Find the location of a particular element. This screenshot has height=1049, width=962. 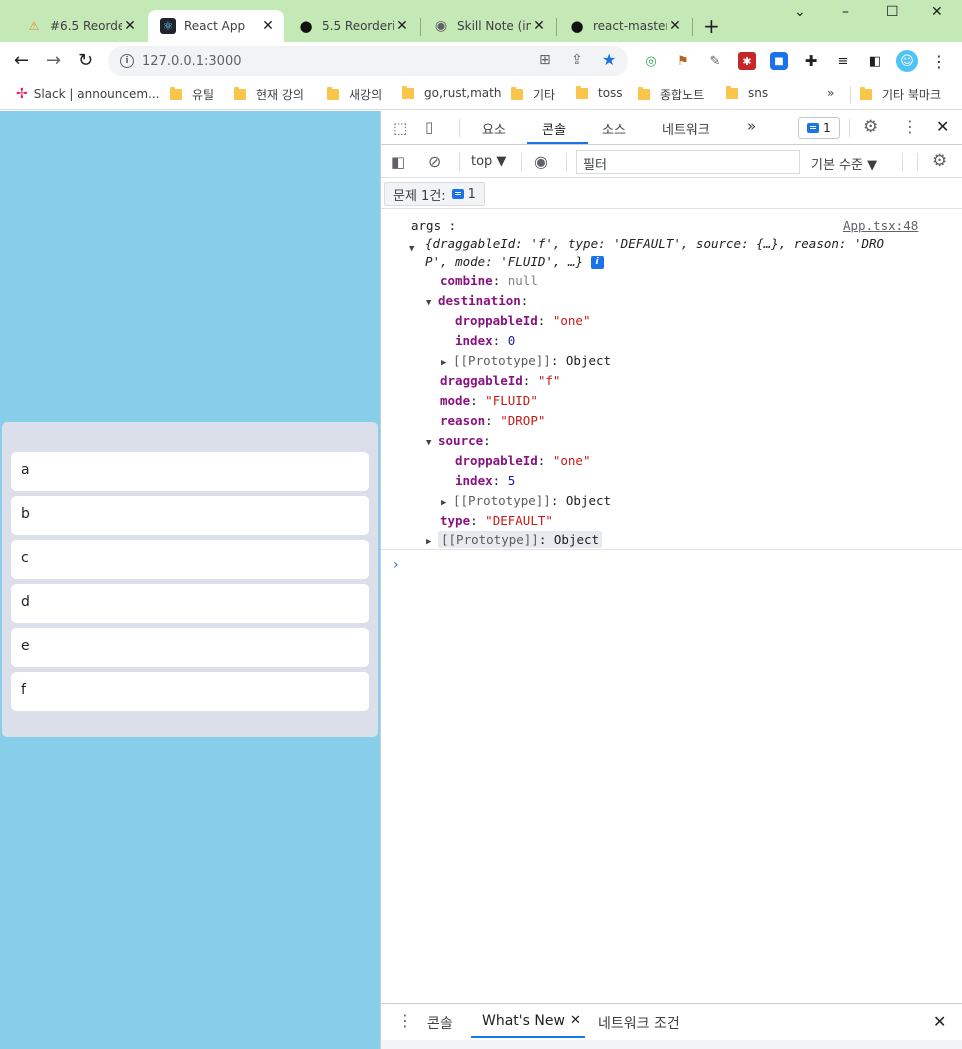

bookmark-folder: 새강의 is located at coordinates (354, 94).